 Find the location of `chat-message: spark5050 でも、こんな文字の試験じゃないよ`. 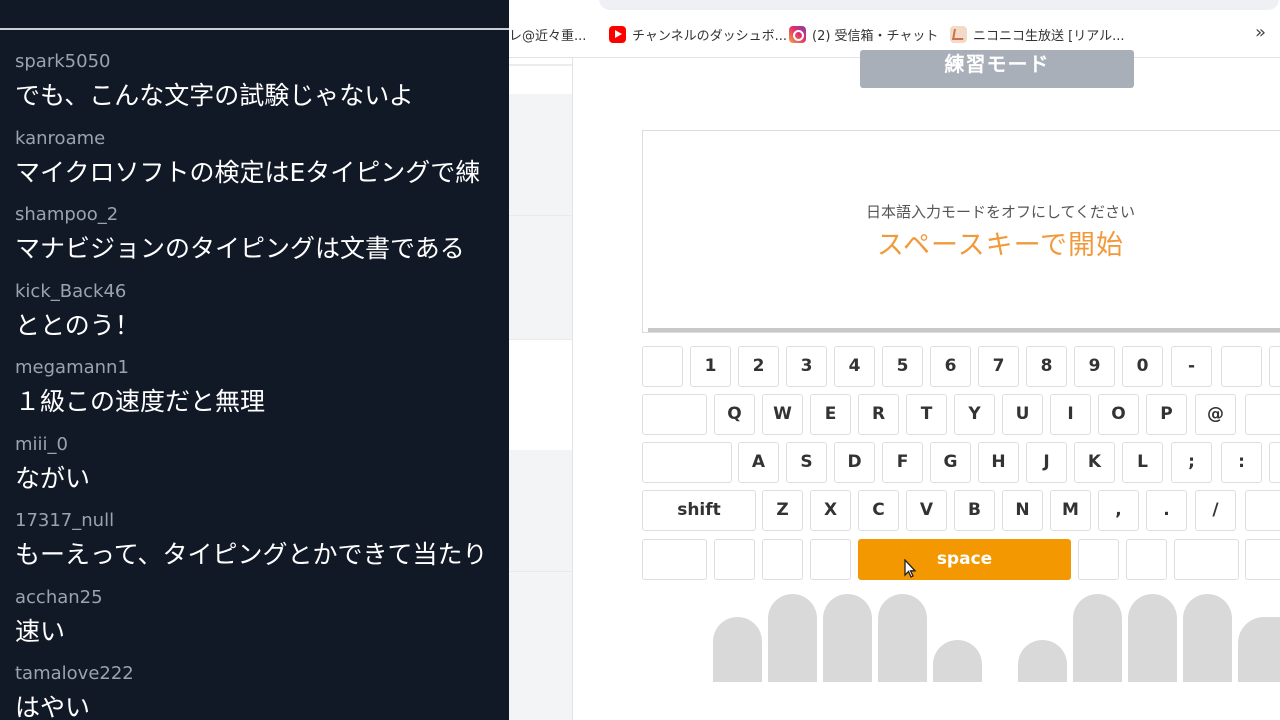

chat-message: spark5050 でも、こんな文字の試験じゃないよ is located at coordinates (262, 86).